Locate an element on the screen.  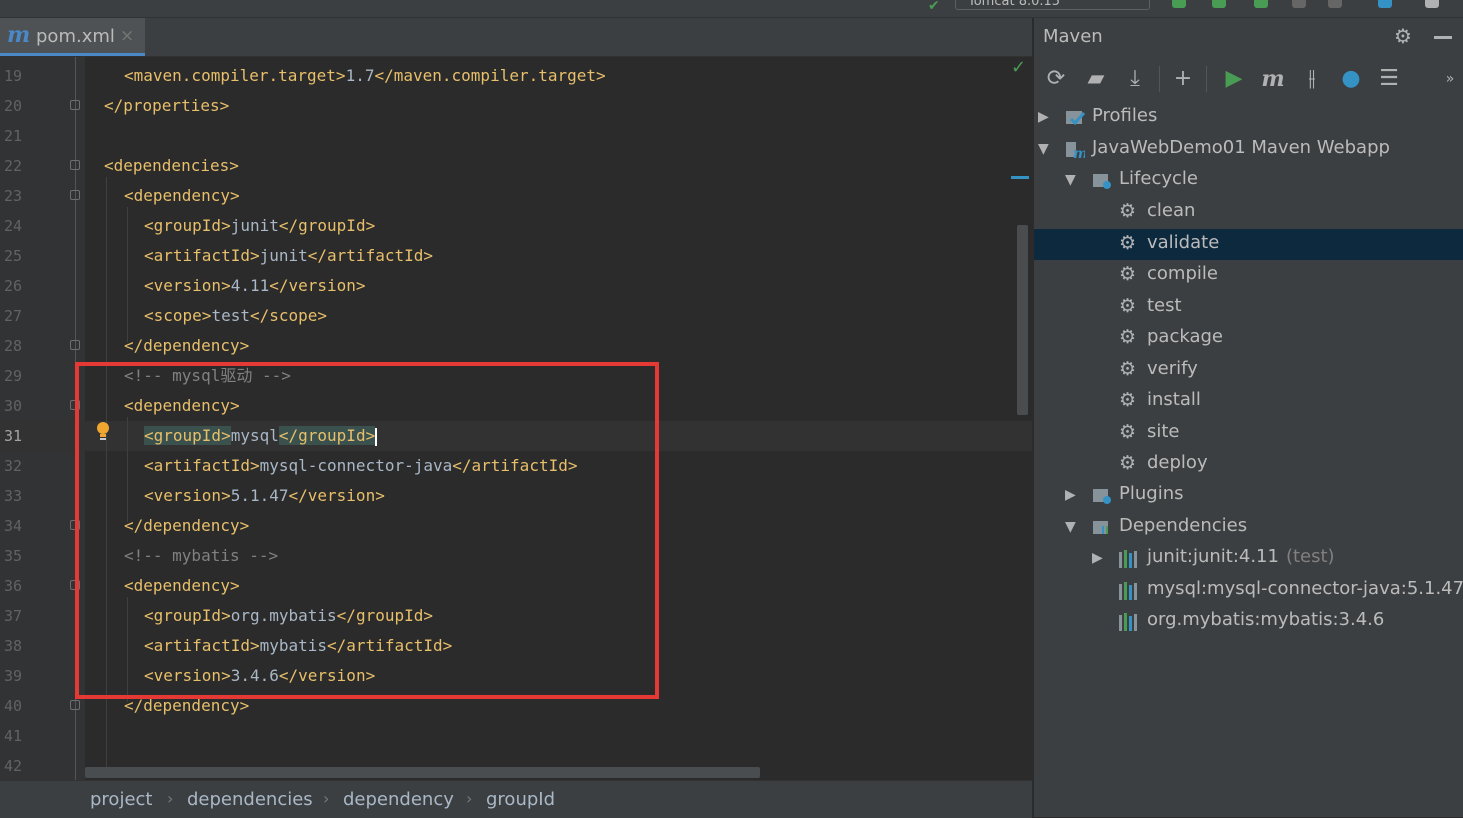
tree-label: site is located at coordinates (1163, 431).